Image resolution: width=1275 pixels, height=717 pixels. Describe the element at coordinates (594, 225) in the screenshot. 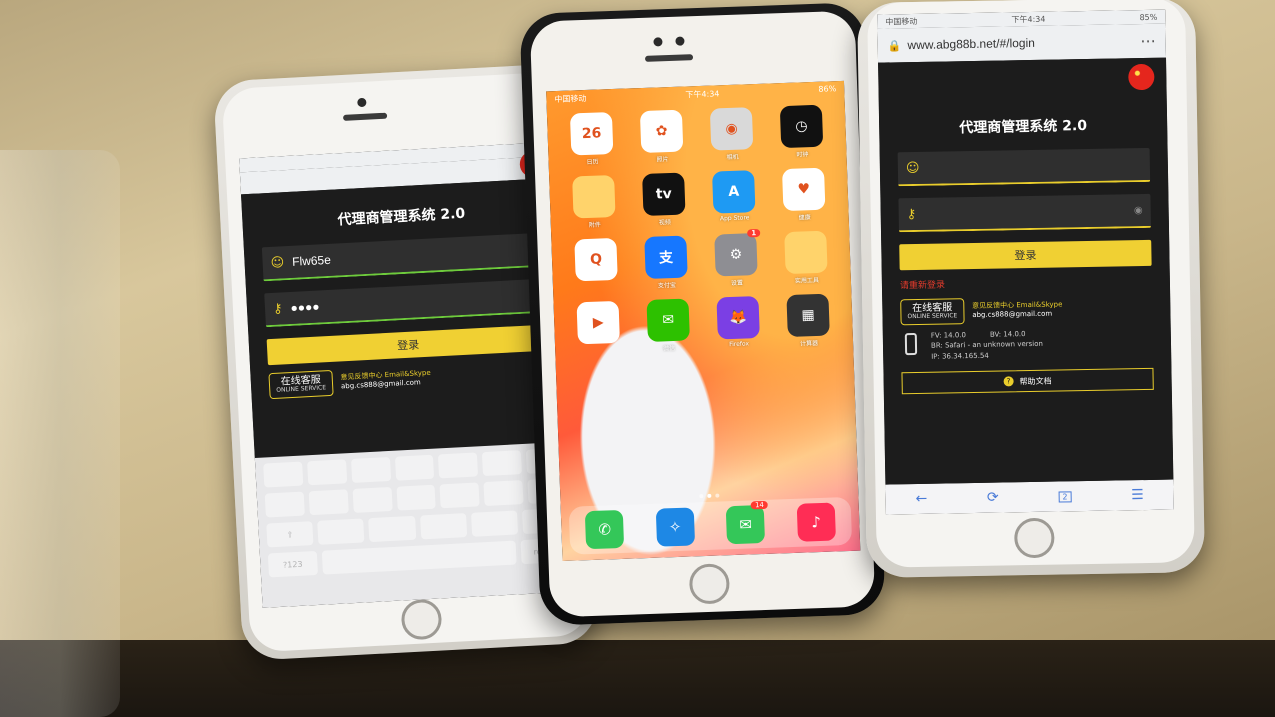

I see `app-label: 附件` at that location.